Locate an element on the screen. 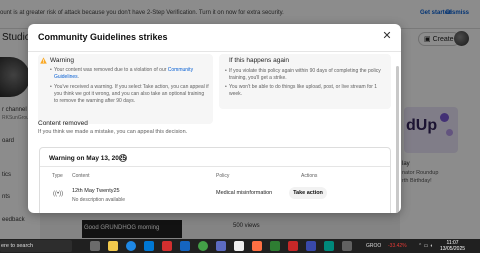 The image size is (480, 253). content-removed-heading: Content removed is located at coordinates (63, 123).